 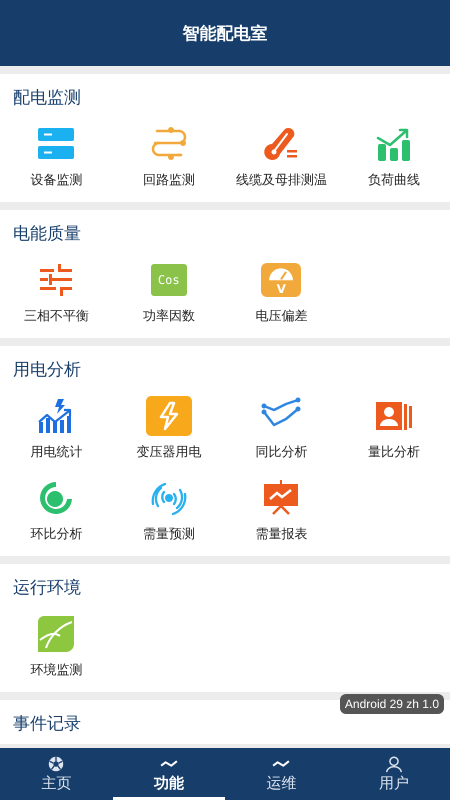 I want to click on function-item: Cos 功率因数, so click(x=168, y=292).